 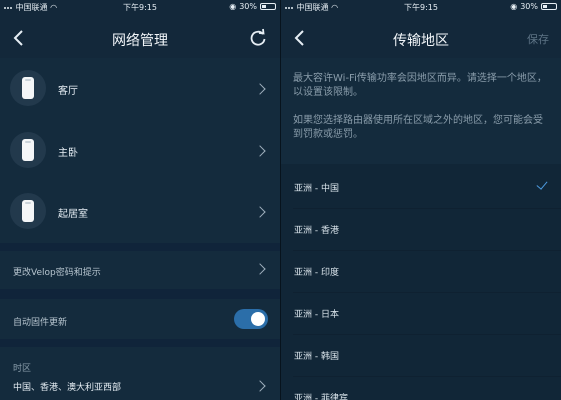 I want to click on timezone-header: 时区, so click(x=22, y=369).